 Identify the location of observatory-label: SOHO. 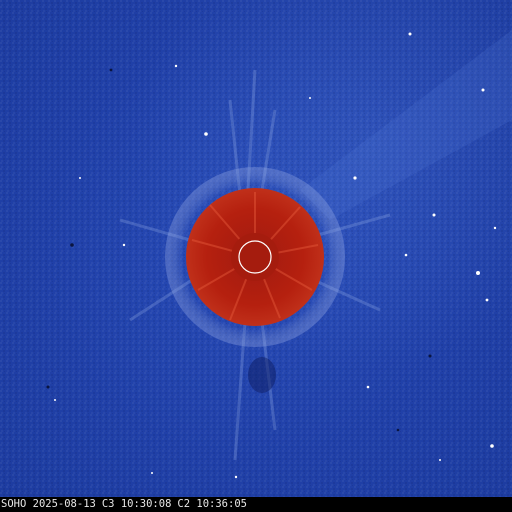
(14, 504).